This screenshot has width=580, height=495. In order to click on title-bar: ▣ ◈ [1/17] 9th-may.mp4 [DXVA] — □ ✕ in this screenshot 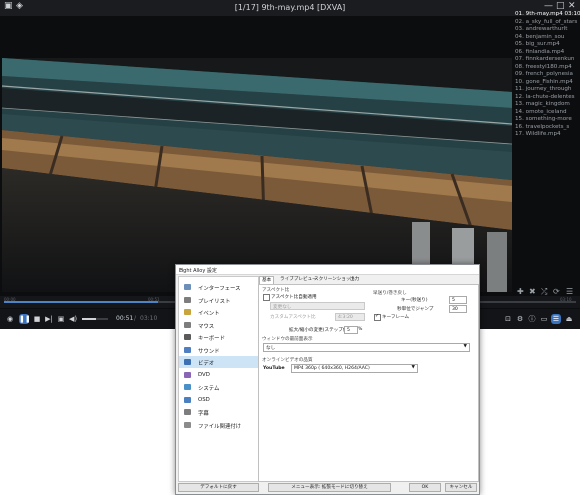, I will do `click(290, 8)`.